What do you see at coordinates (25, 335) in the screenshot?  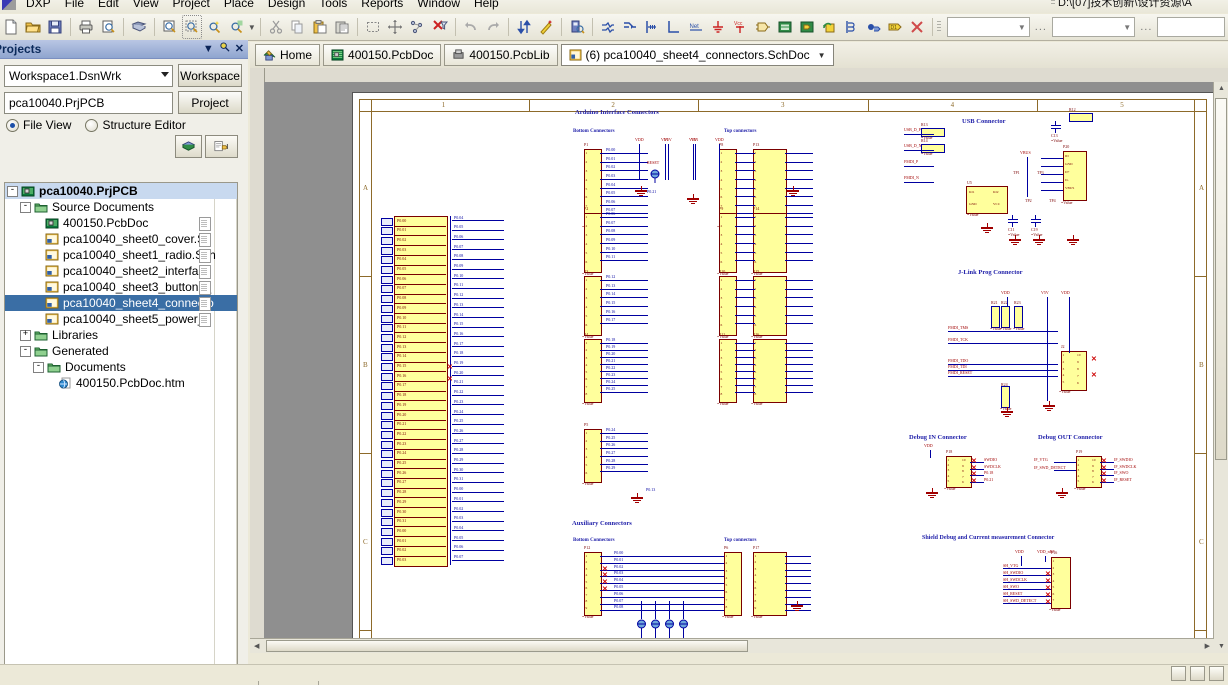 I see `tree-expander-icon: +` at bounding box center [25, 335].